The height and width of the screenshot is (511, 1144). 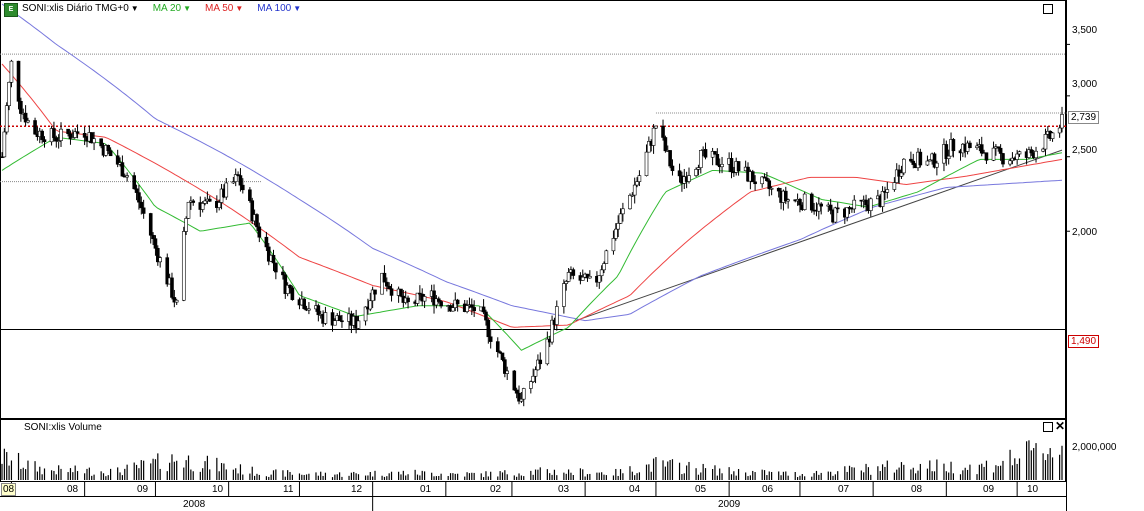 I want to click on month-label: 10, so click(x=1033, y=489).